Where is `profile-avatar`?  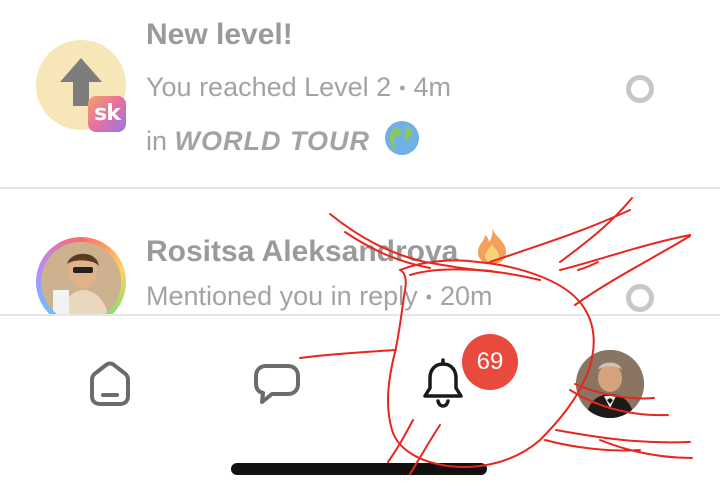
profile-avatar is located at coordinates (610, 384).